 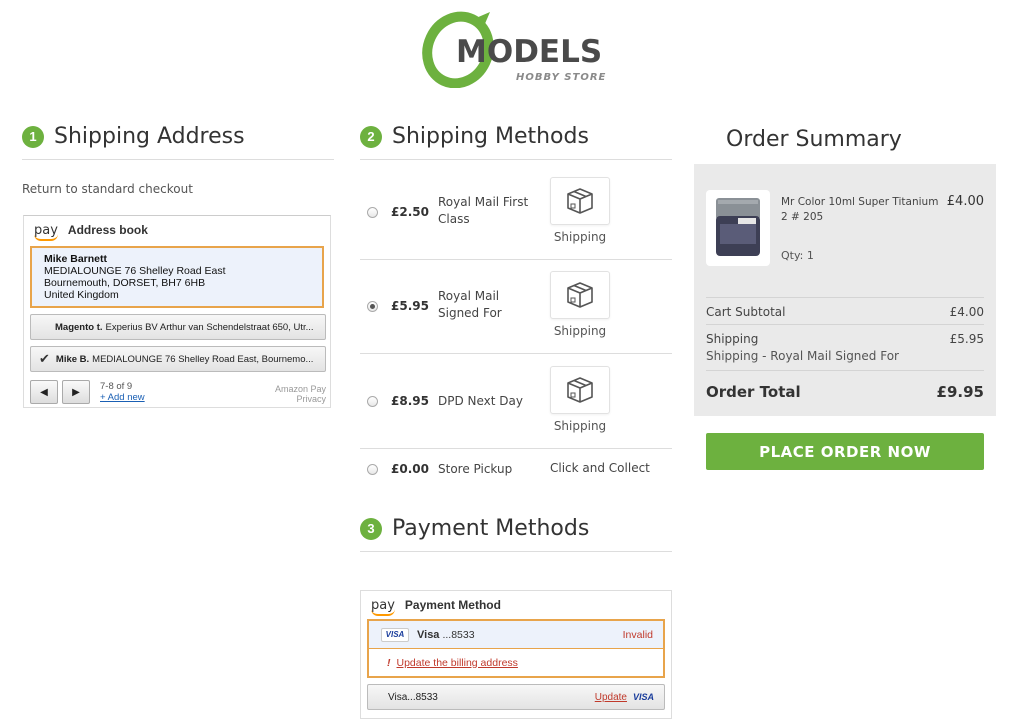 What do you see at coordinates (483, 210) in the screenshot?
I see `shipping-carrier: Royal Mail First Class` at bounding box center [483, 210].